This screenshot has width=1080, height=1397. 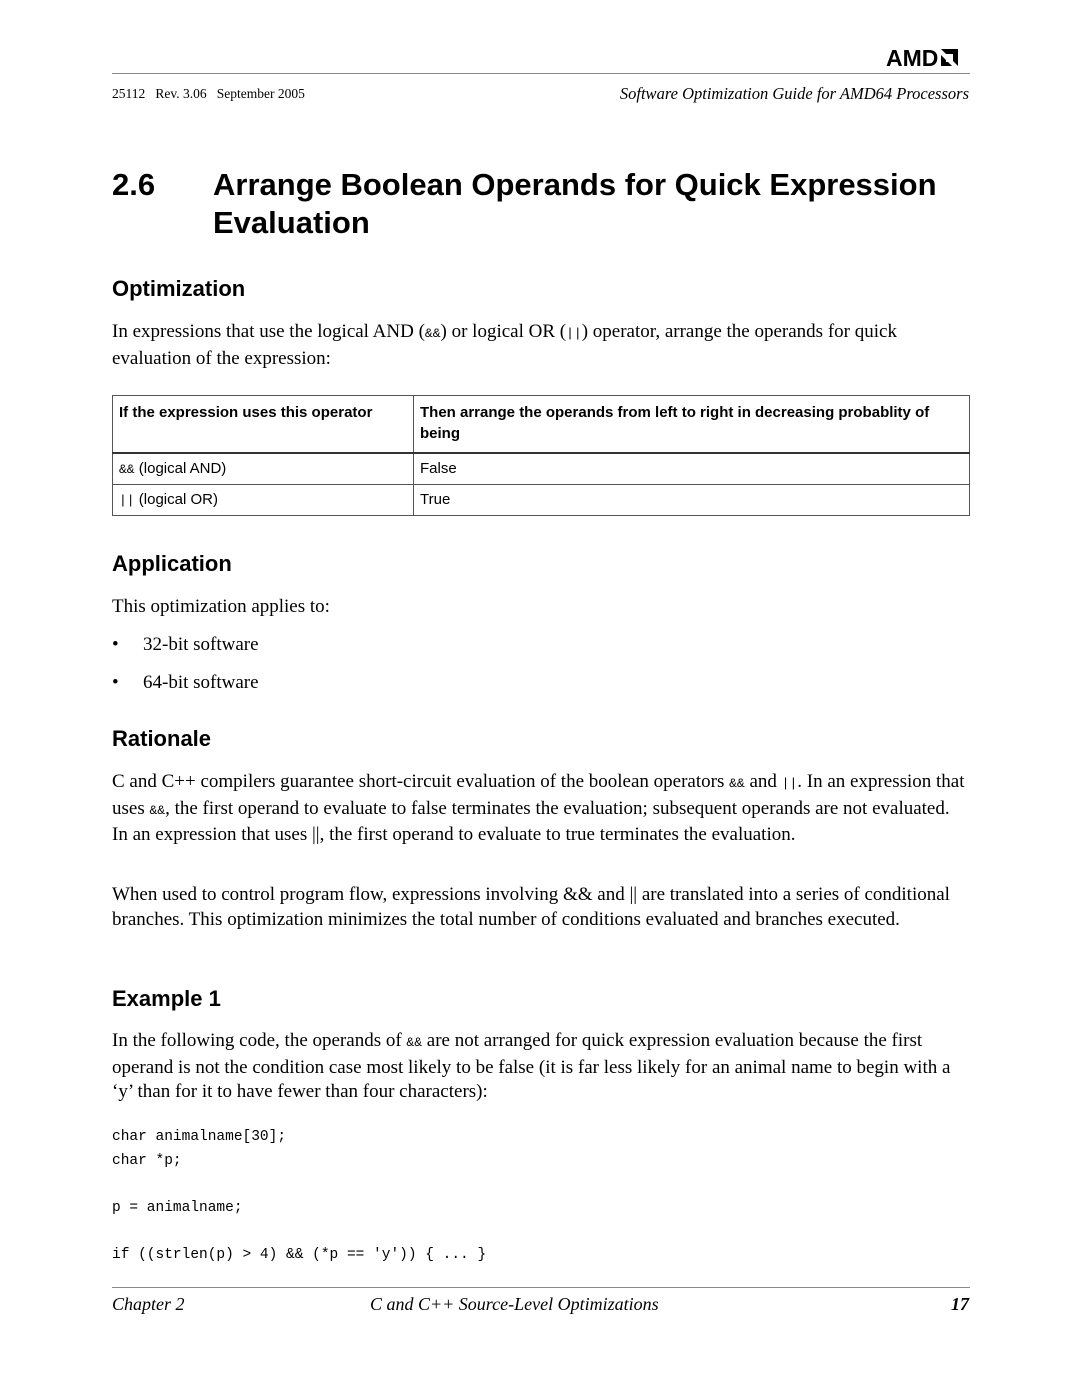 I want to click on table-cell-value: False, so click(x=691, y=468).